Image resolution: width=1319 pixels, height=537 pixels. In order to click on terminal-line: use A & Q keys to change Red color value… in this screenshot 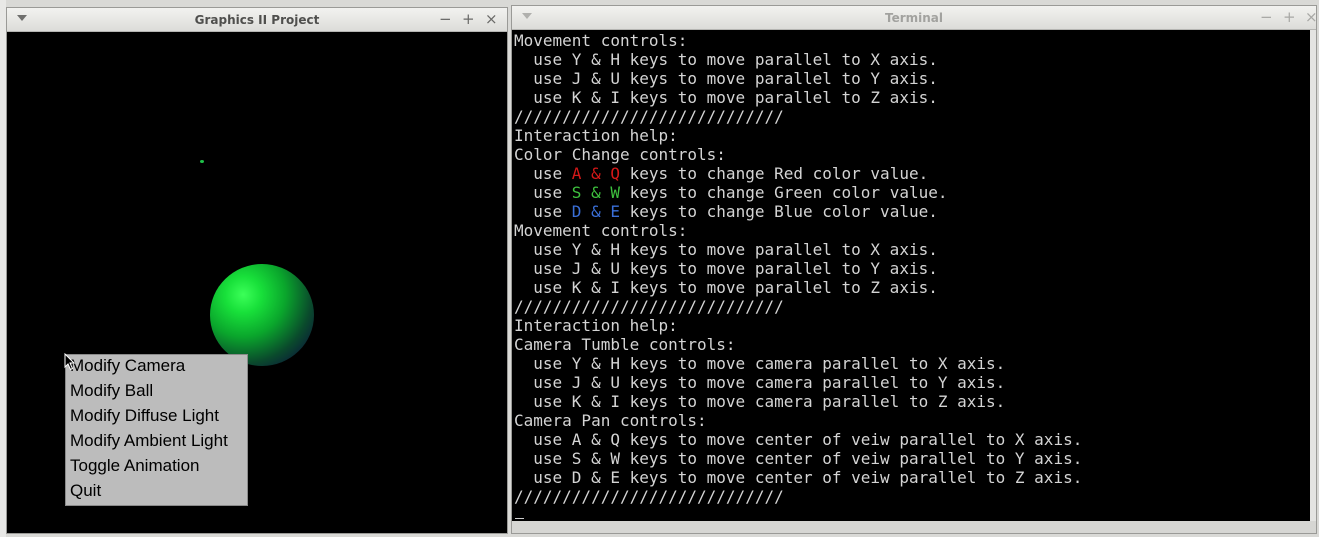, I will do `click(912, 173)`.